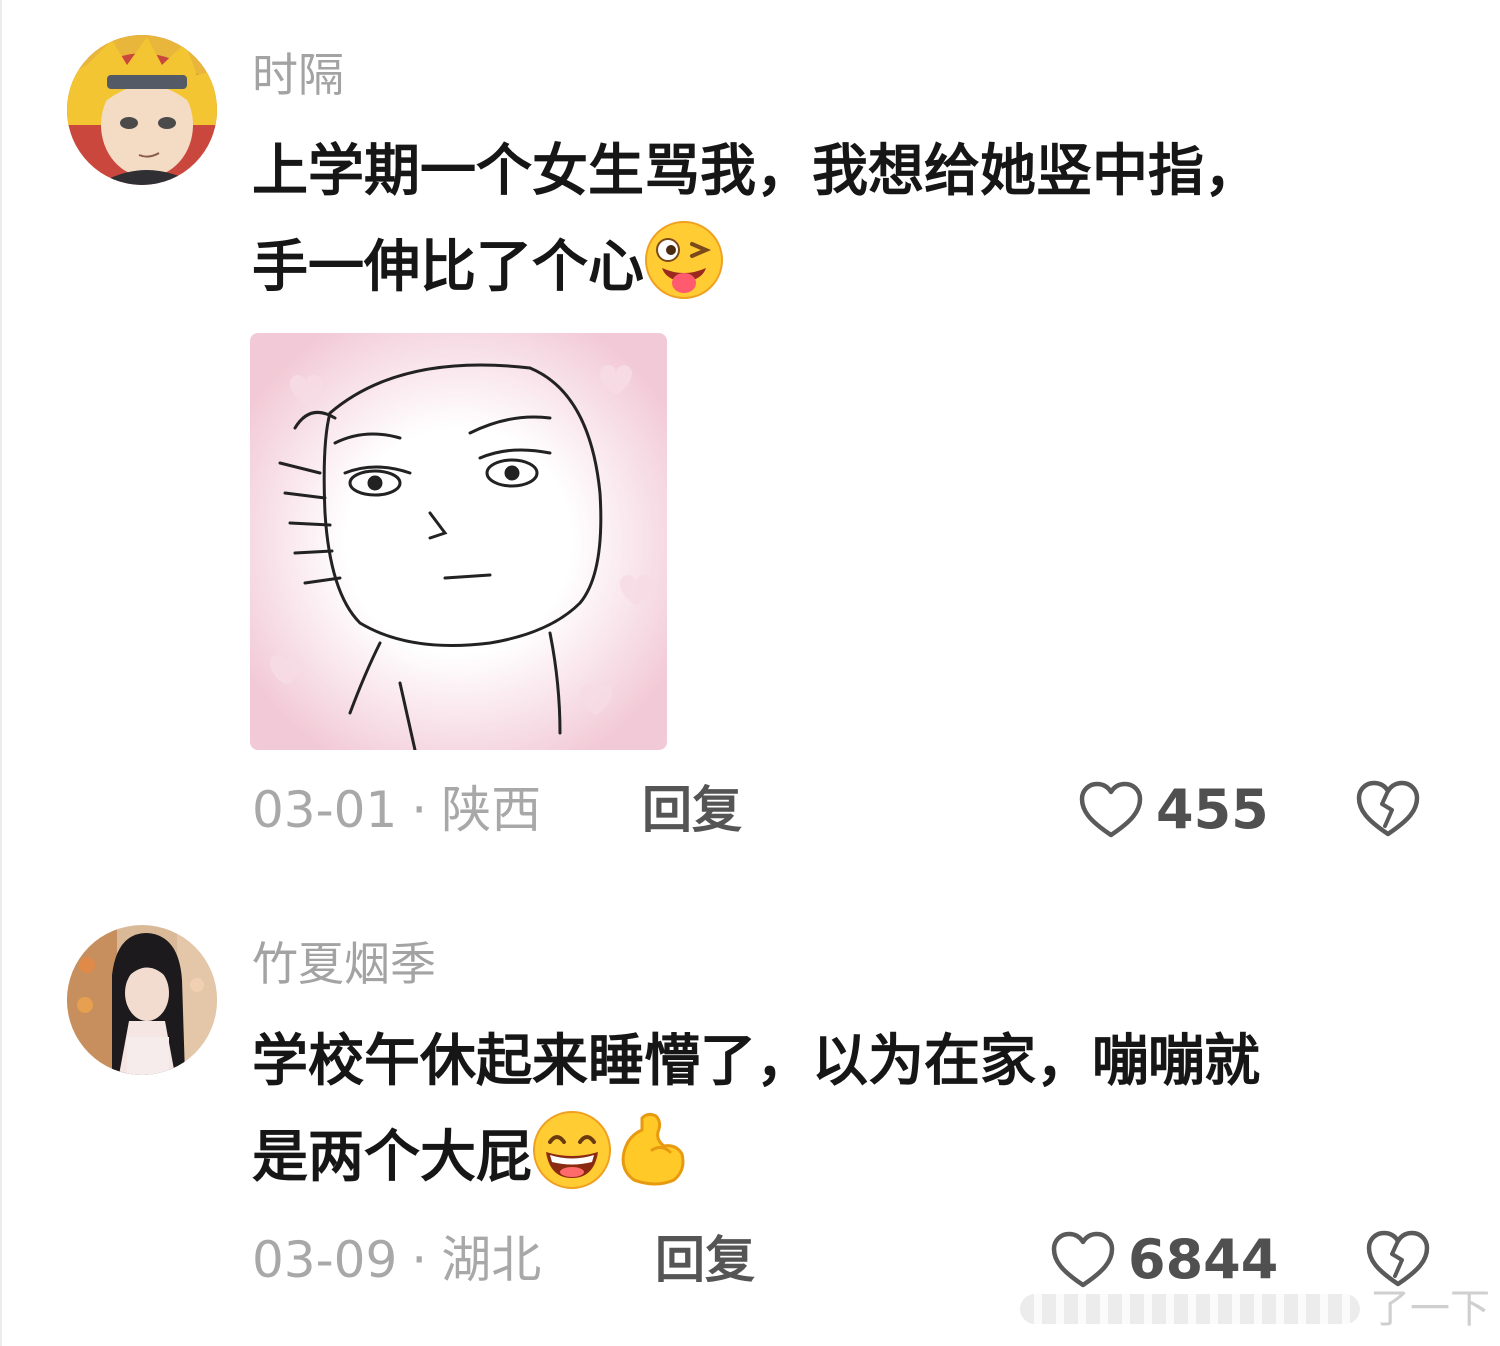 The height and width of the screenshot is (1346, 1500). I want to click on comment-meta: 03-01 · 陕西, so click(396, 810).